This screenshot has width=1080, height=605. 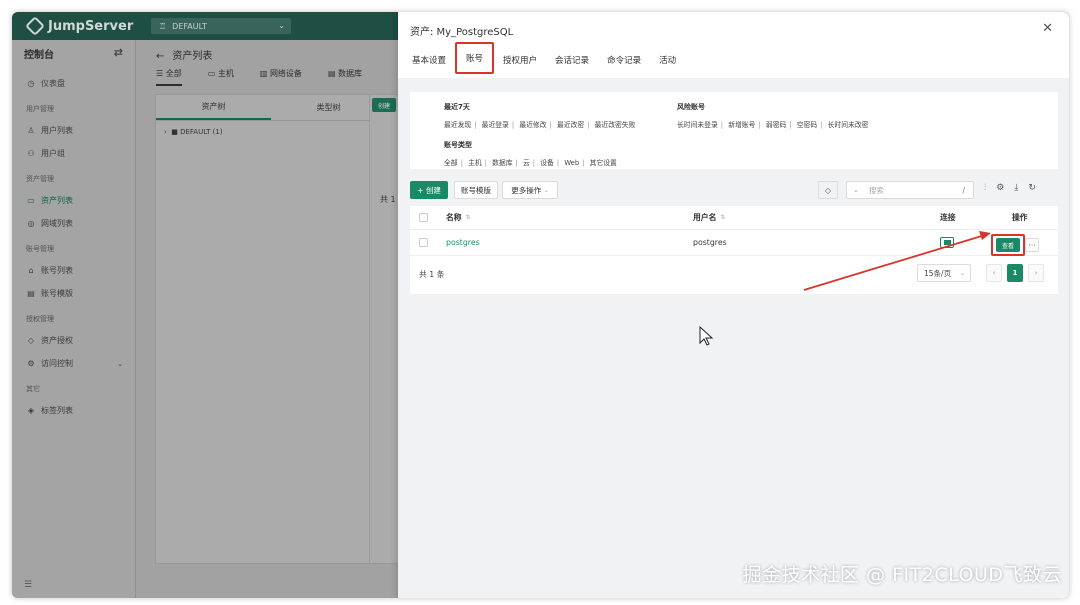 I want to click on tab-command-records: 命令记录, so click(x=624, y=60).